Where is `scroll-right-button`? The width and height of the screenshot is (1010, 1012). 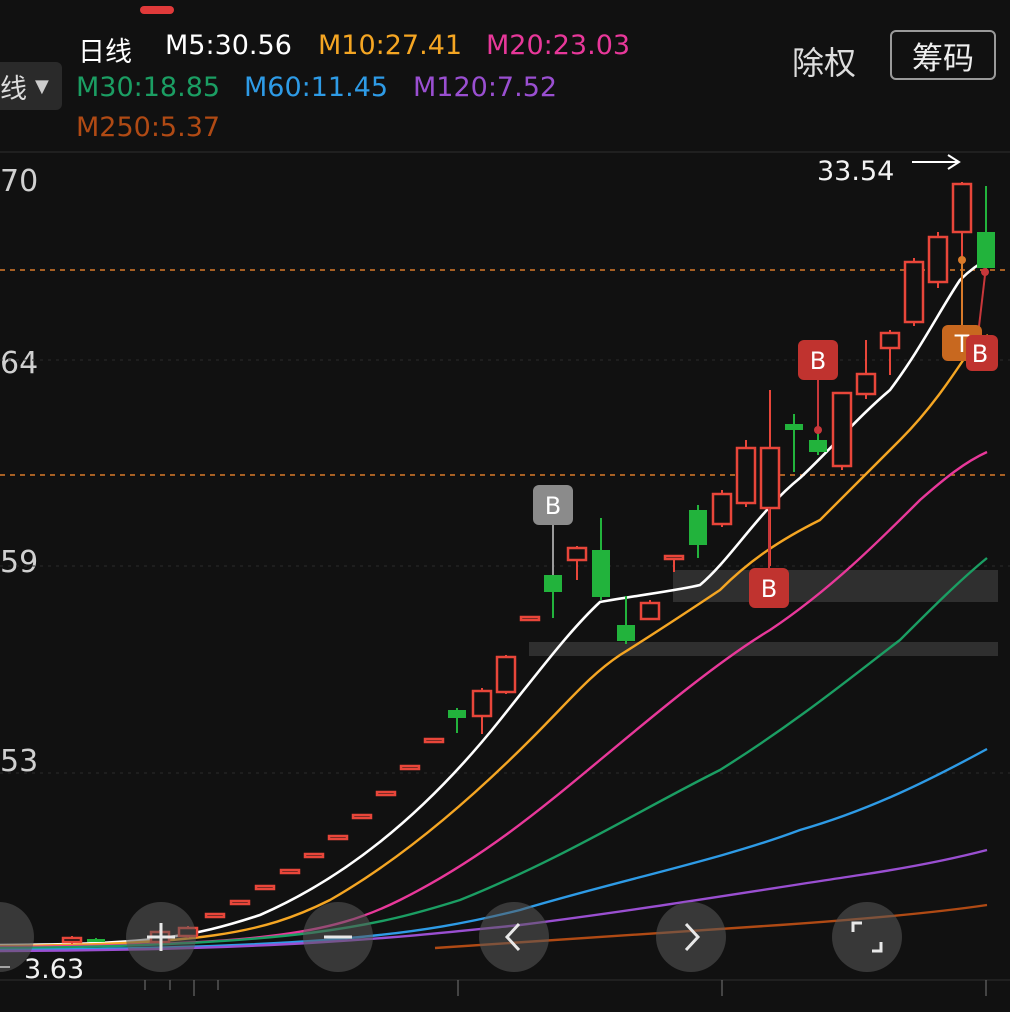
scroll-right-button is located at coordinates (691, 937).